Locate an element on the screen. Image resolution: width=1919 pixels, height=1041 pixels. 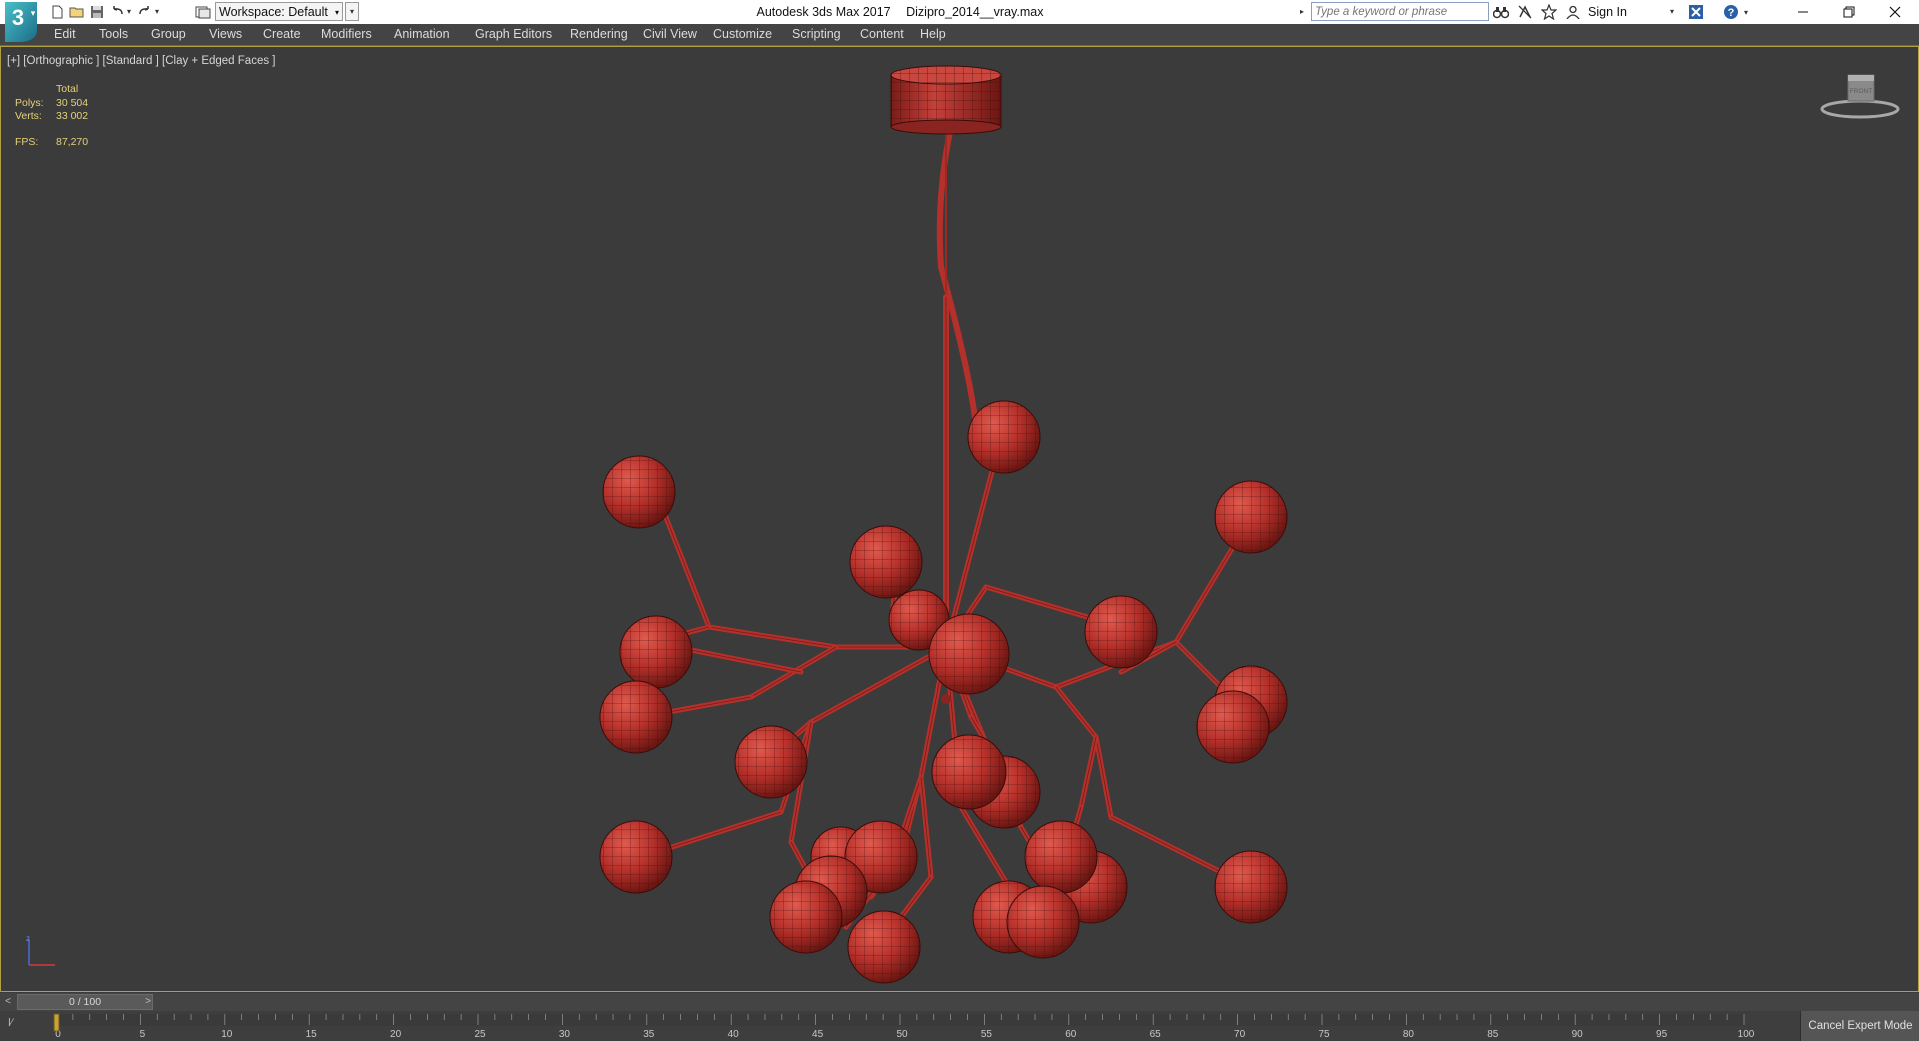
save-icon is located at coordinates (97, 11).